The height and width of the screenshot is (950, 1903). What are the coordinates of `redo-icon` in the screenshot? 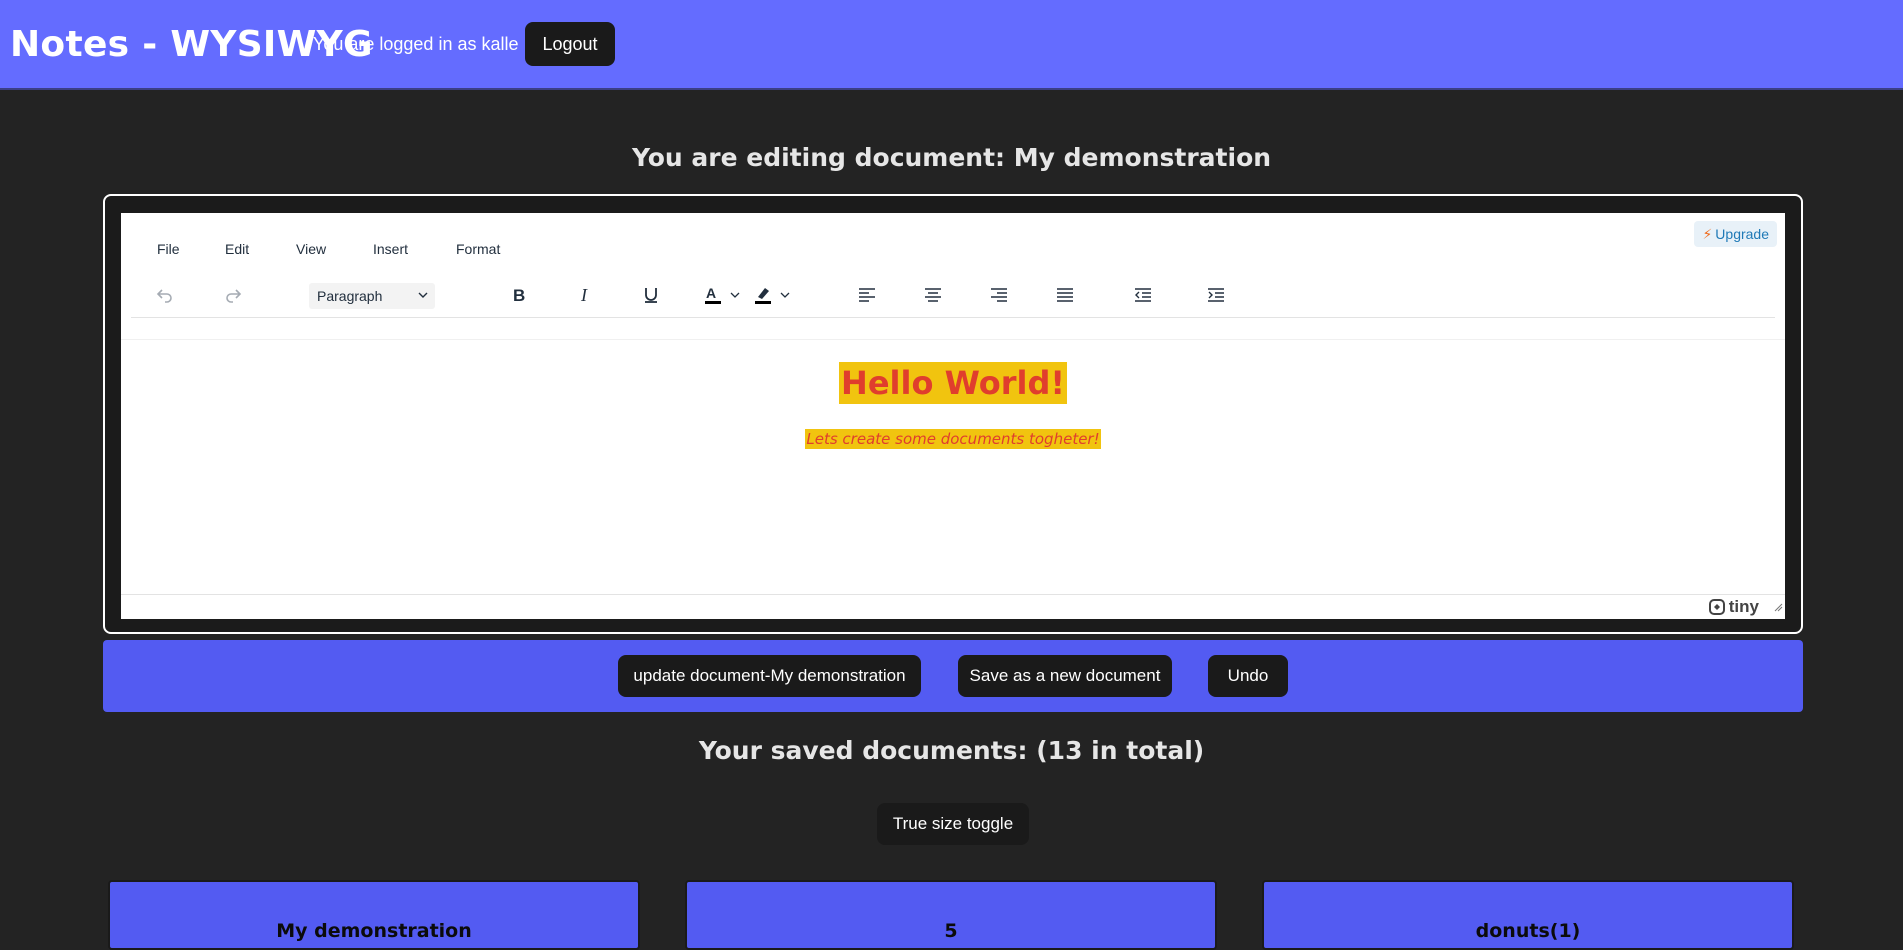 It's located at (233, 295).